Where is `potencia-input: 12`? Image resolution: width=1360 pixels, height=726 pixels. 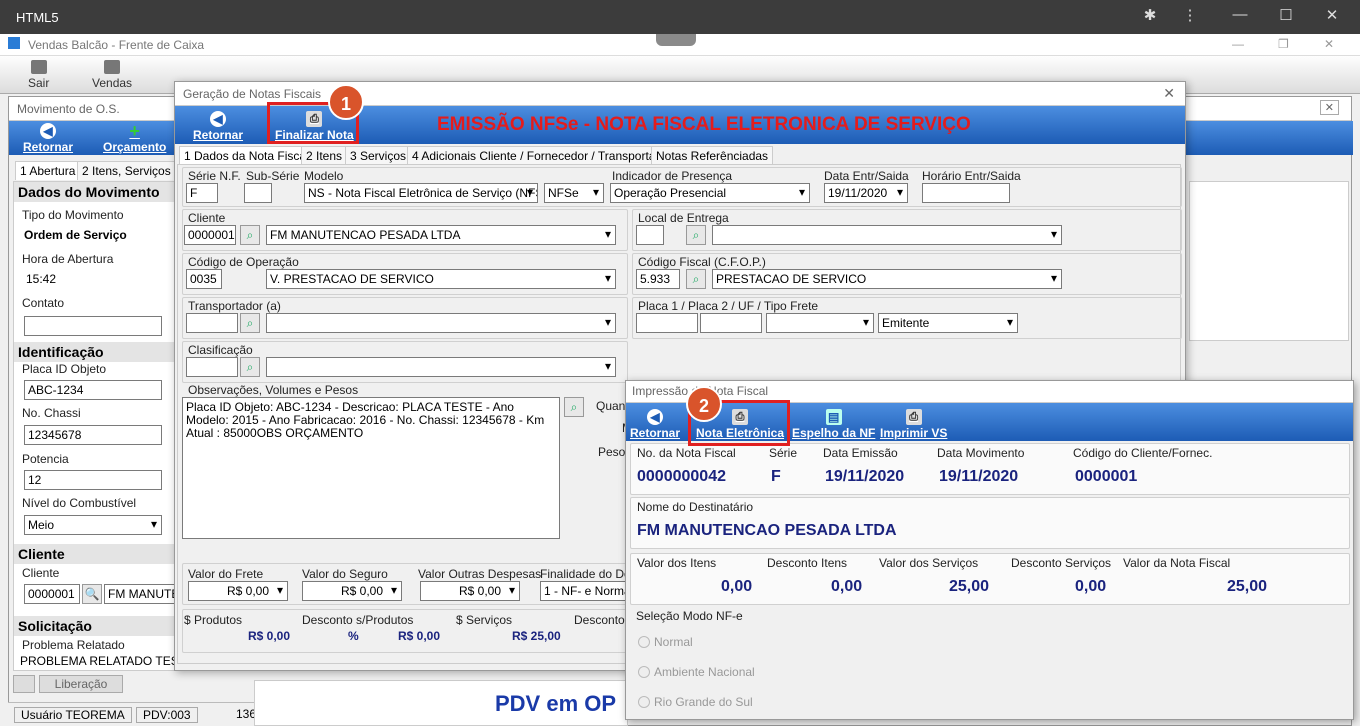 potencia-input: 12 is located at coordinates (93, 480).